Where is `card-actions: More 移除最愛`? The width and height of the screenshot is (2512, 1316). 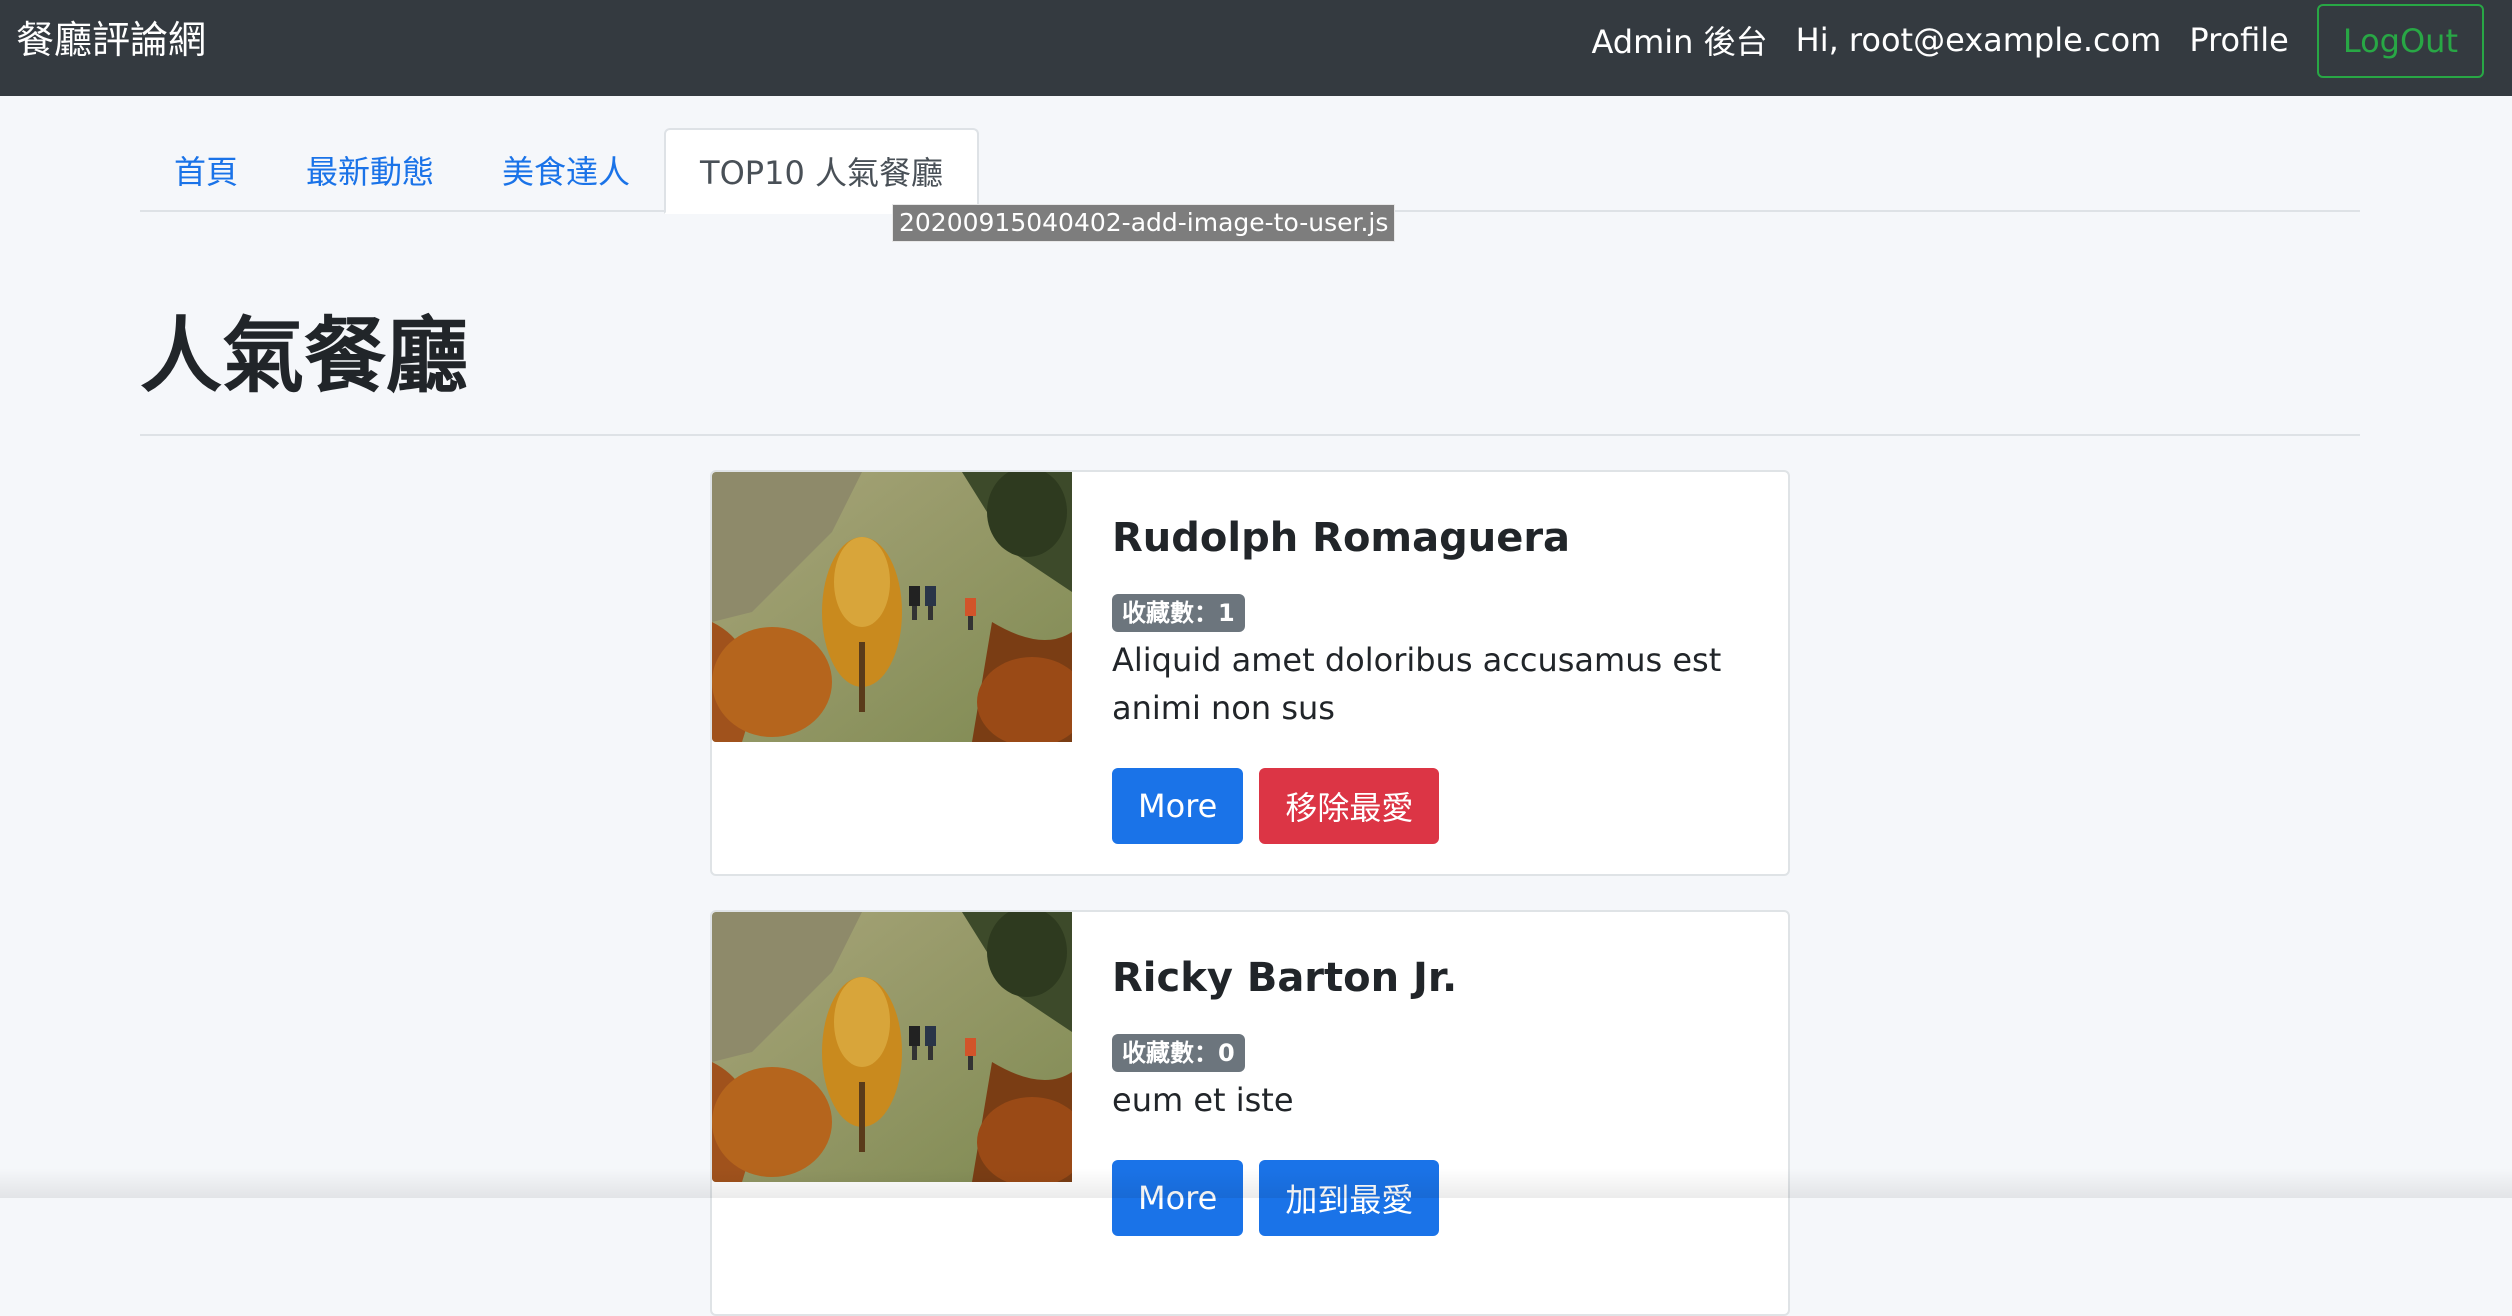 card-actions: More 移除最愛 is located at coordinates (1437, 806).